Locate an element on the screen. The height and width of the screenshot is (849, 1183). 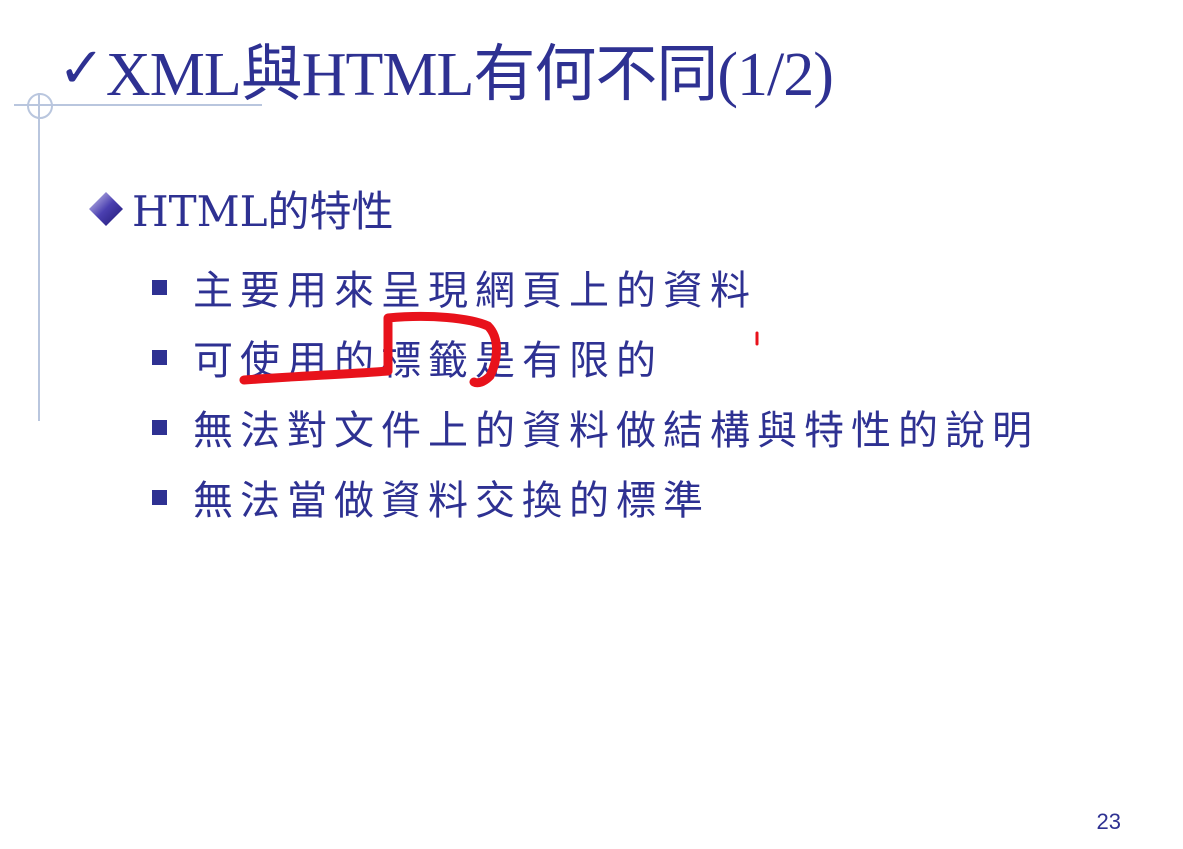
list-item: 無法對文件上的資料做結構與特性的說明 is located at coordinates (595, 427).